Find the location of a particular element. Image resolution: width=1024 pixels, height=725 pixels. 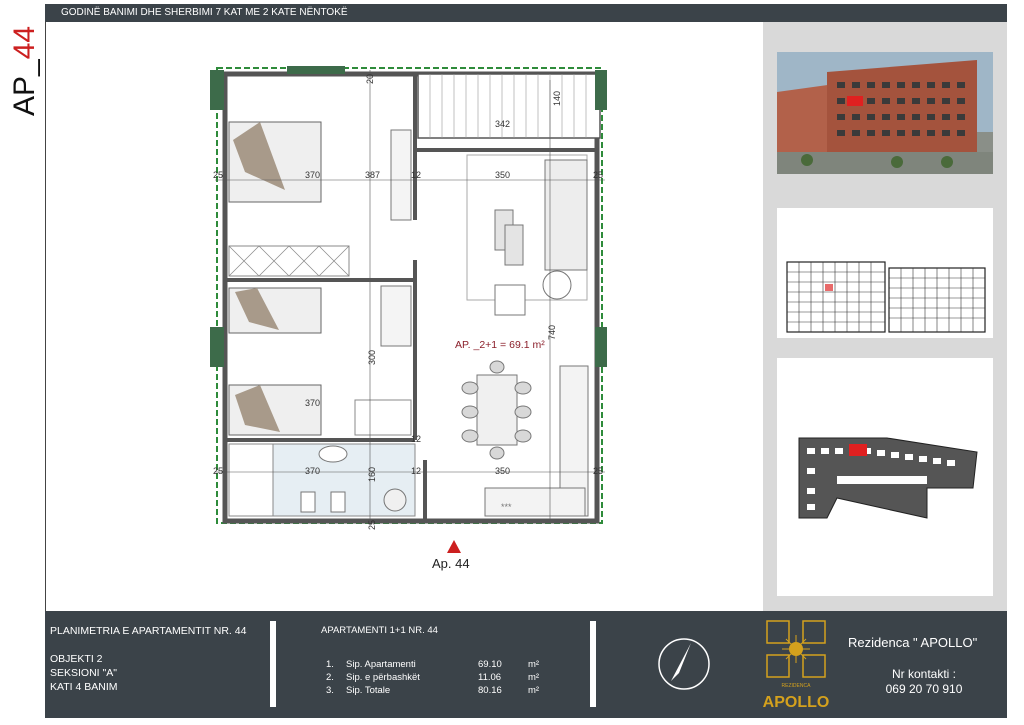

site-plan-diagram is located at coordinates (885, 477).